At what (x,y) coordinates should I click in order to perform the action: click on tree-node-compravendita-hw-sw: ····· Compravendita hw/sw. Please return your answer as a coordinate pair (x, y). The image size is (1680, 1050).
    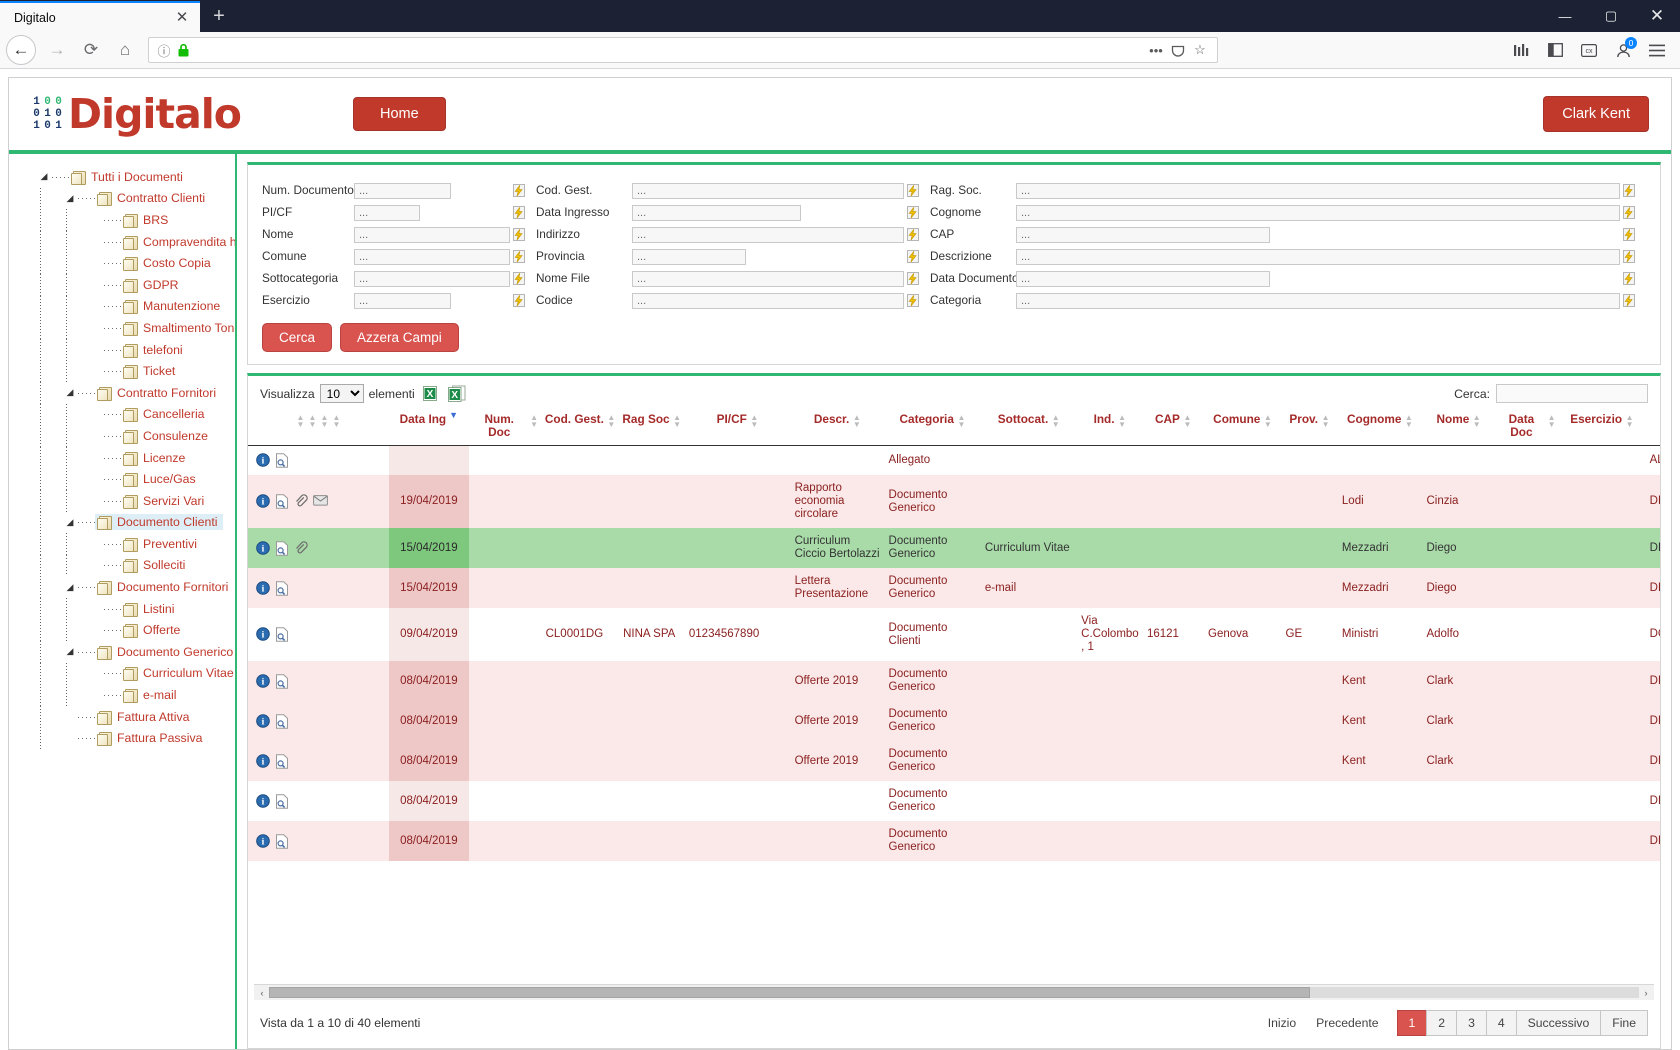
    Looking at the image, I should click on (133, 241).